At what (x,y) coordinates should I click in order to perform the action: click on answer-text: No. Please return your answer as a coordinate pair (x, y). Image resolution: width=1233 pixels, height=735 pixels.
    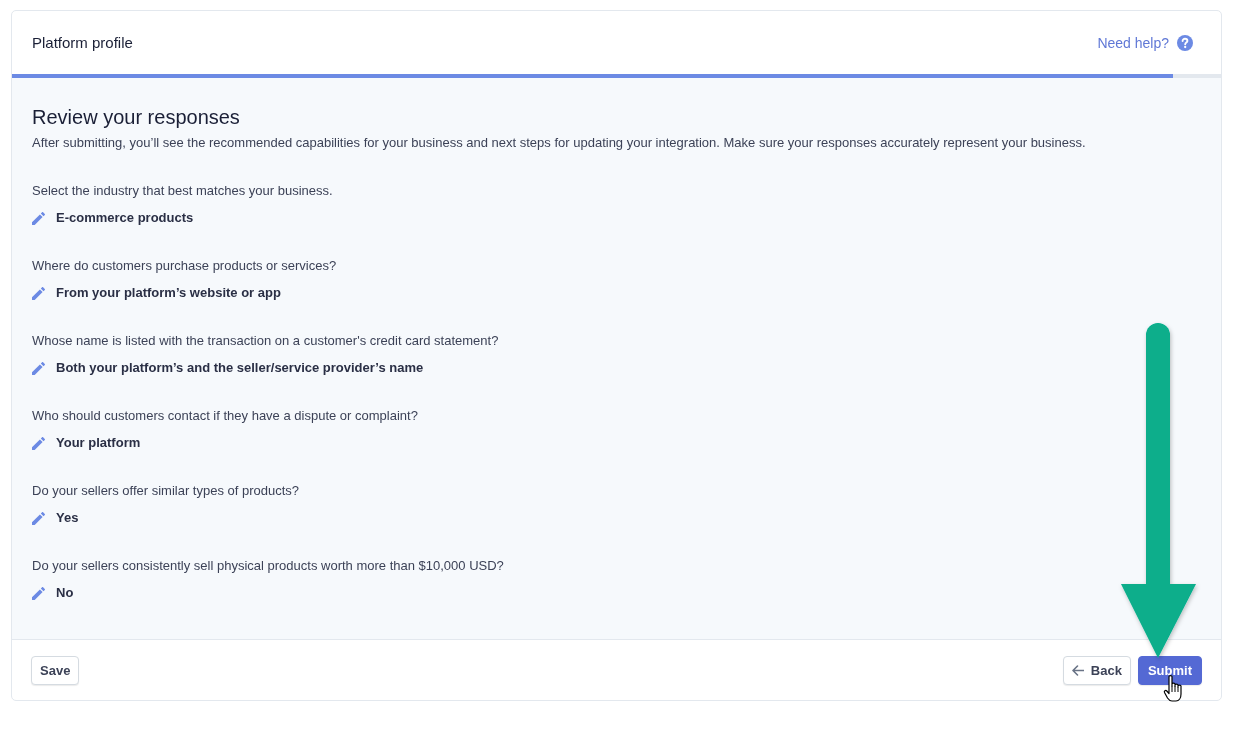
    Looking at the image, I should click on (65, 593).